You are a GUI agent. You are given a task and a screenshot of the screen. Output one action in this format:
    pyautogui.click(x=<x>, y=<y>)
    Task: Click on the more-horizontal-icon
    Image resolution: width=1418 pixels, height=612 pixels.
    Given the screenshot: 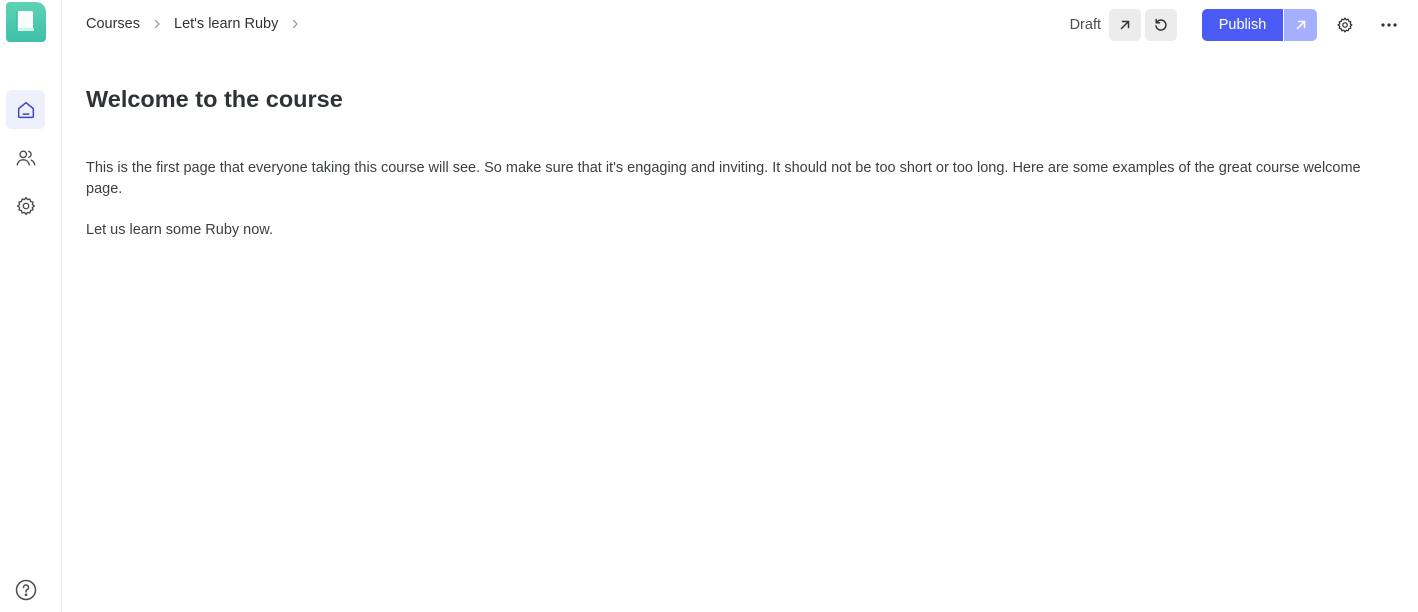 What is the action you would take?
    pyautogui.click(x=1389, y=25)
    